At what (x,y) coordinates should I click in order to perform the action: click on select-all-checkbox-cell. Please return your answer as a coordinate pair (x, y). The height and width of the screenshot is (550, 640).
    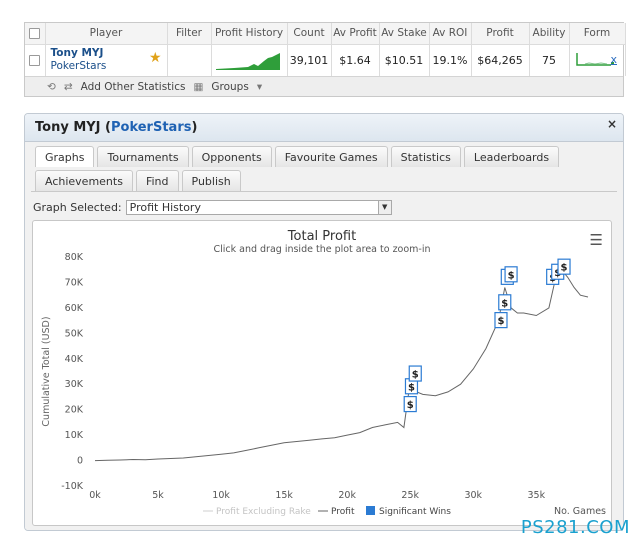
    Looking at the image, I should click on (35, 34).